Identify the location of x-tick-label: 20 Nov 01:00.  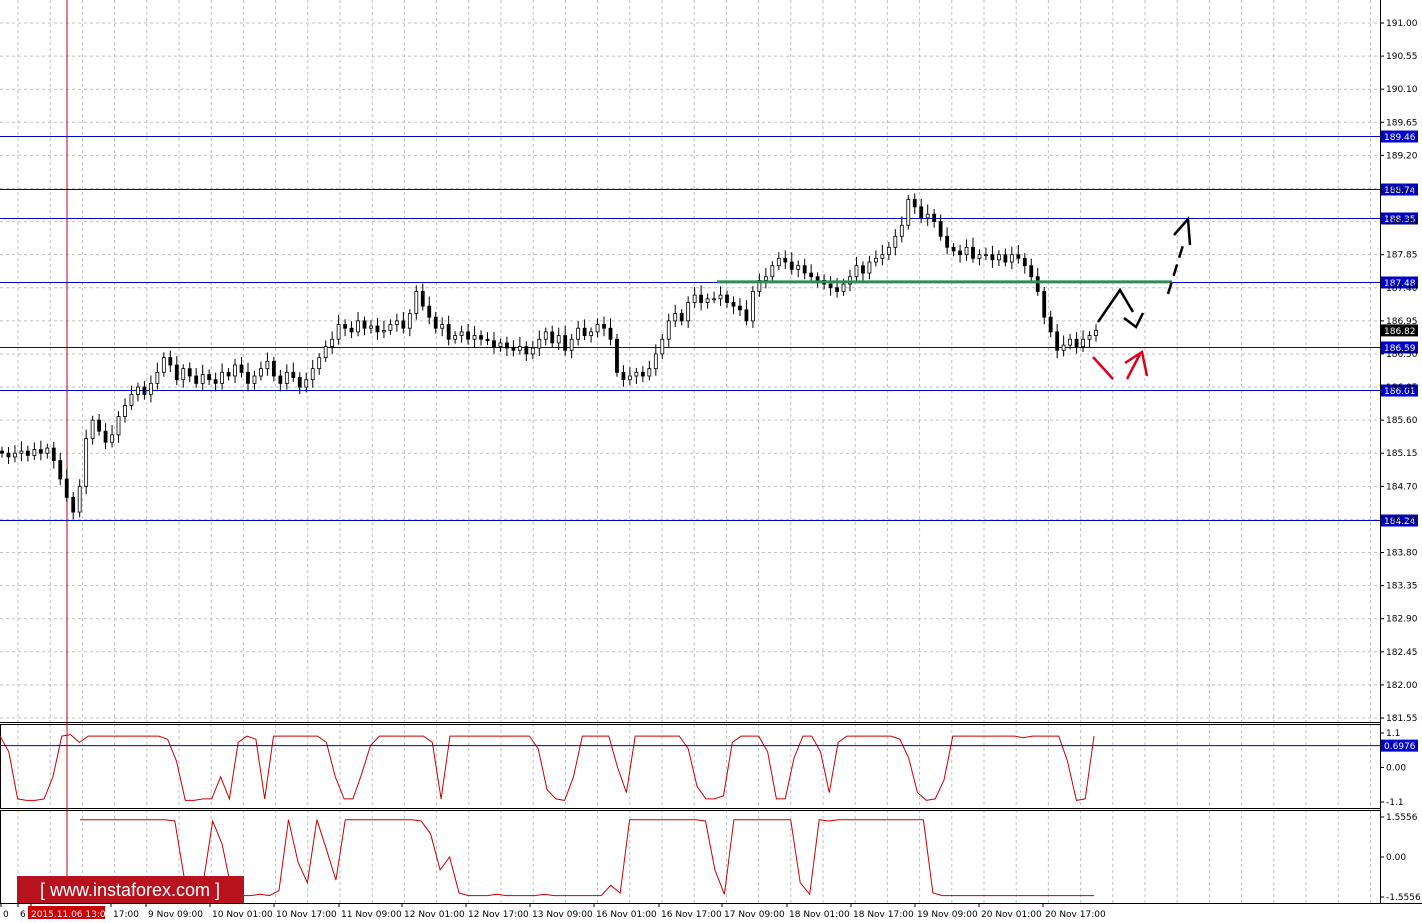
(1011, 915).